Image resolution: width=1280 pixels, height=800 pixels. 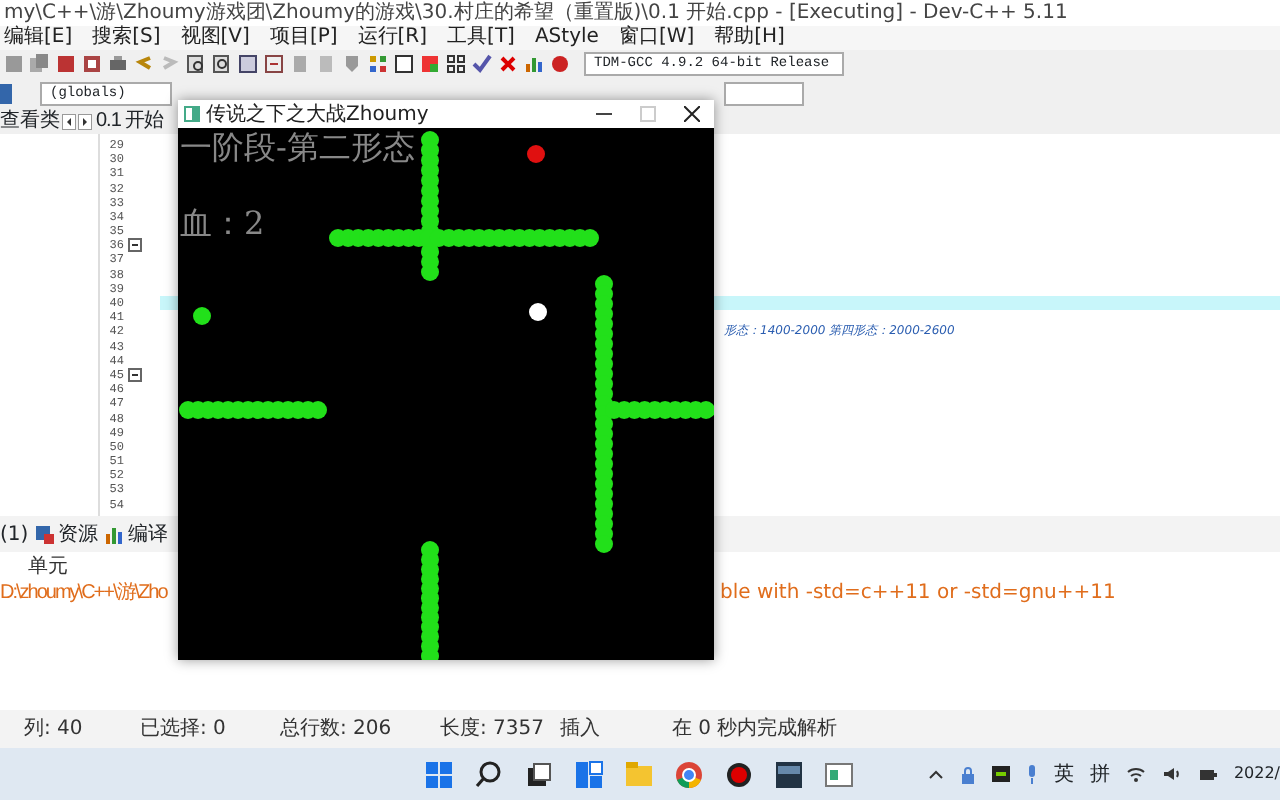 I want to click on window-icon, so click(x=404, y=64).